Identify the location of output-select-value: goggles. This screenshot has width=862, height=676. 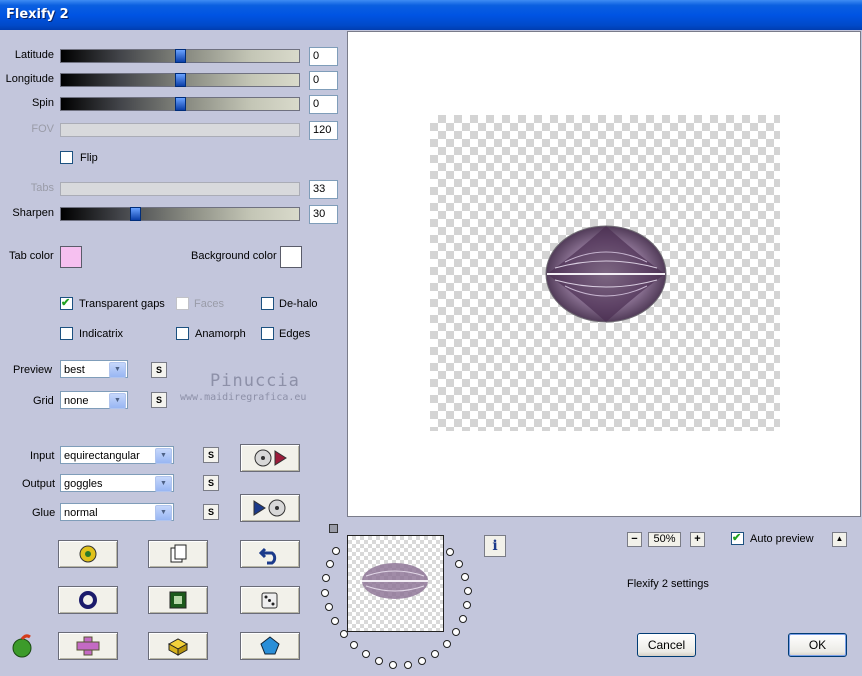
(83, 484).